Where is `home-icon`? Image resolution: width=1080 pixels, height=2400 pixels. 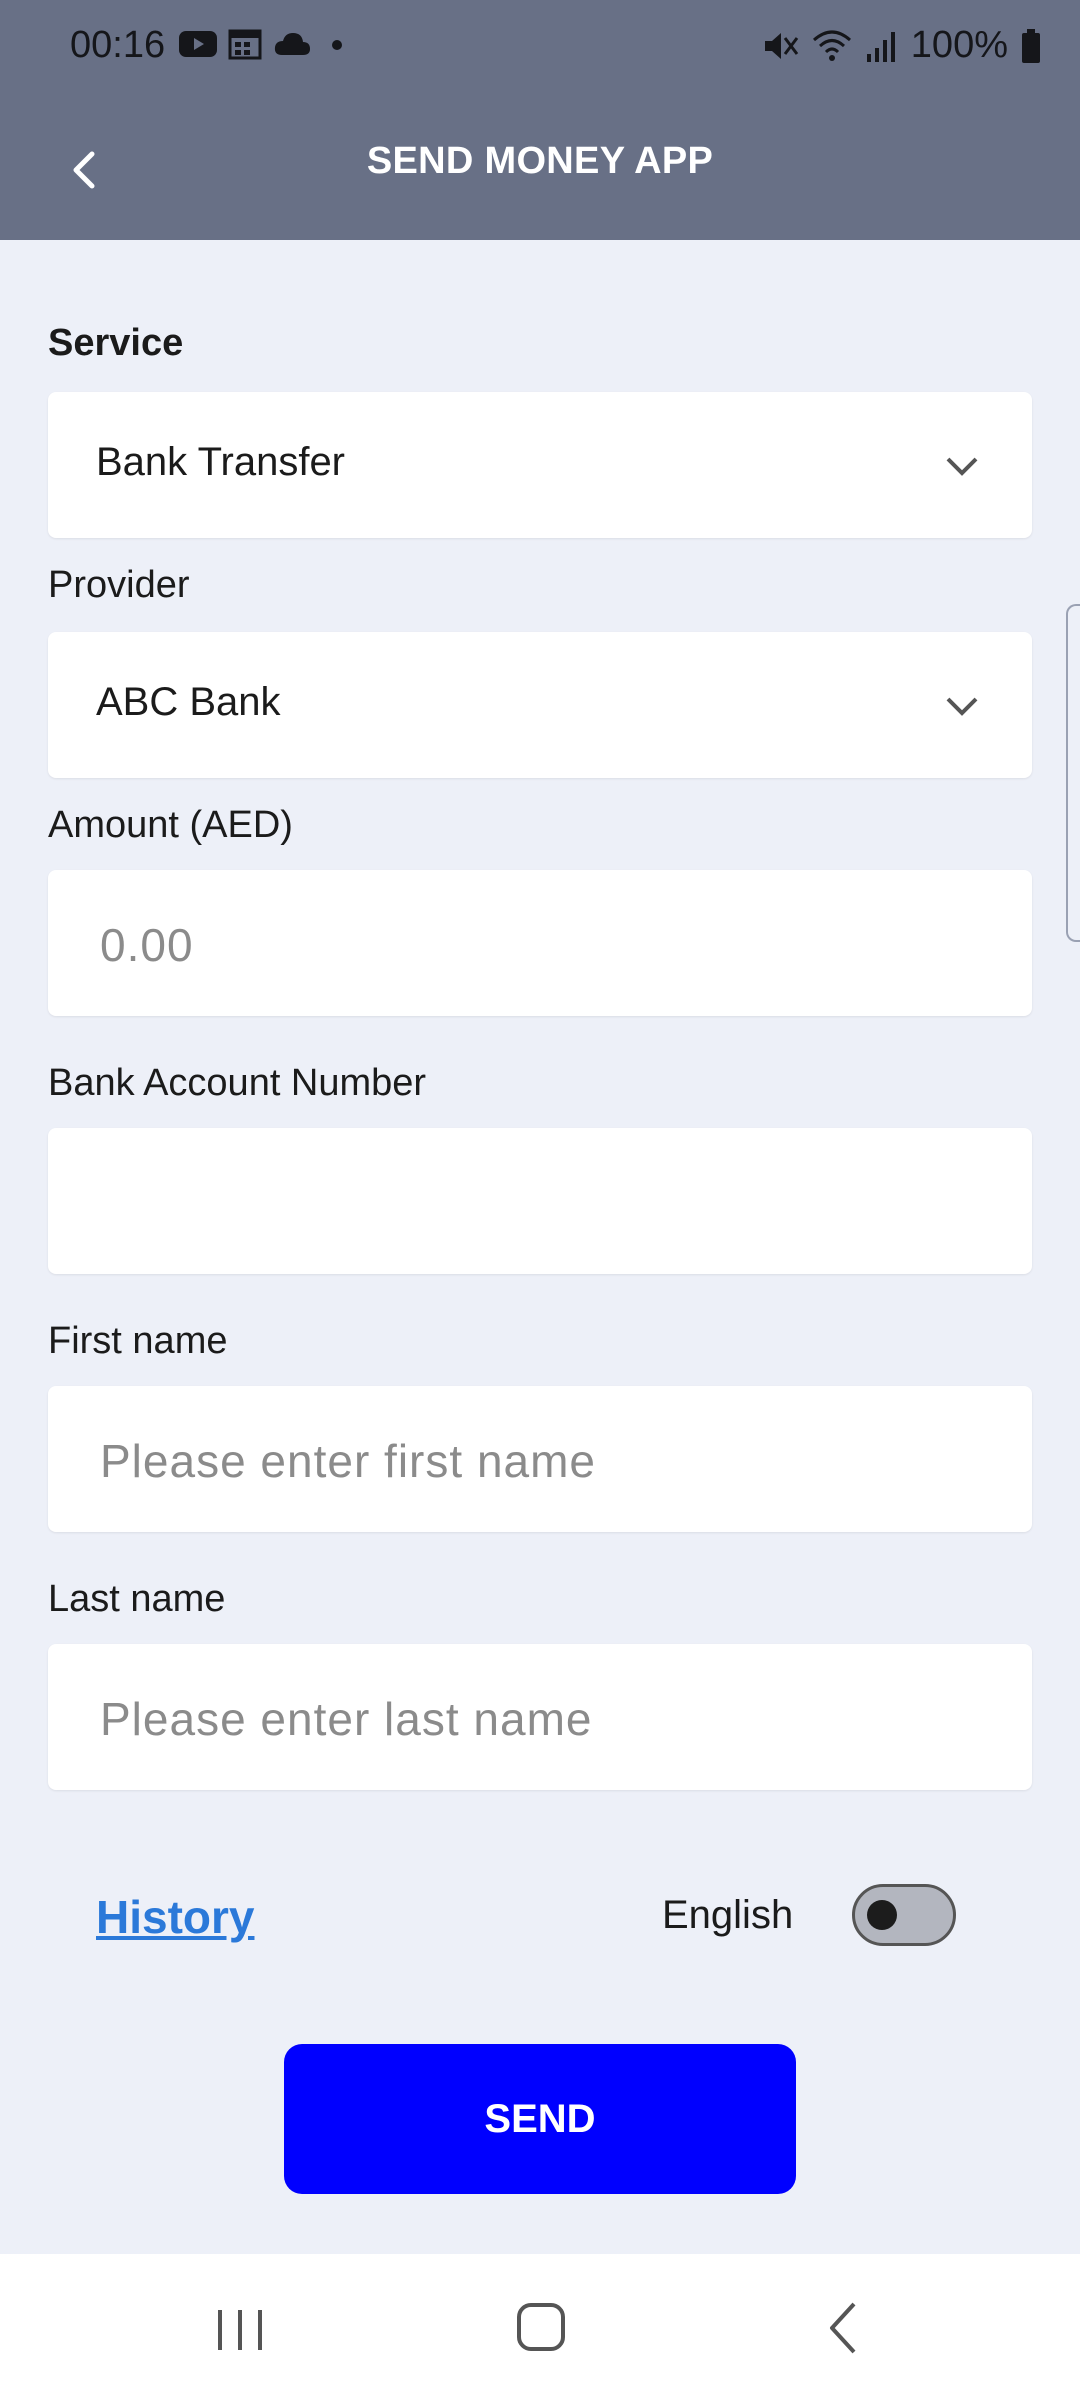
home-icon is located at coordinates (541, 2327).